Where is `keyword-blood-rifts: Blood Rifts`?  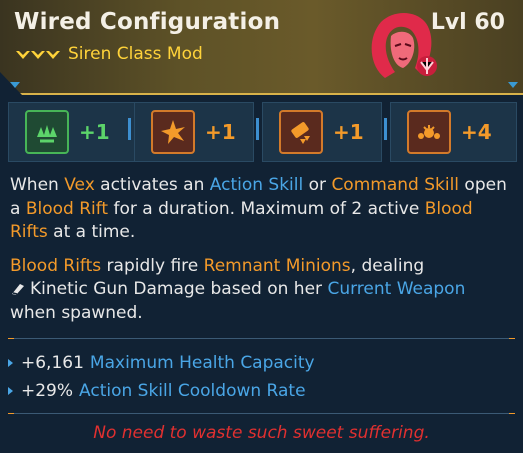
keyword-blood-rifts: Blood Rifts is located at coordinates (56, 265).